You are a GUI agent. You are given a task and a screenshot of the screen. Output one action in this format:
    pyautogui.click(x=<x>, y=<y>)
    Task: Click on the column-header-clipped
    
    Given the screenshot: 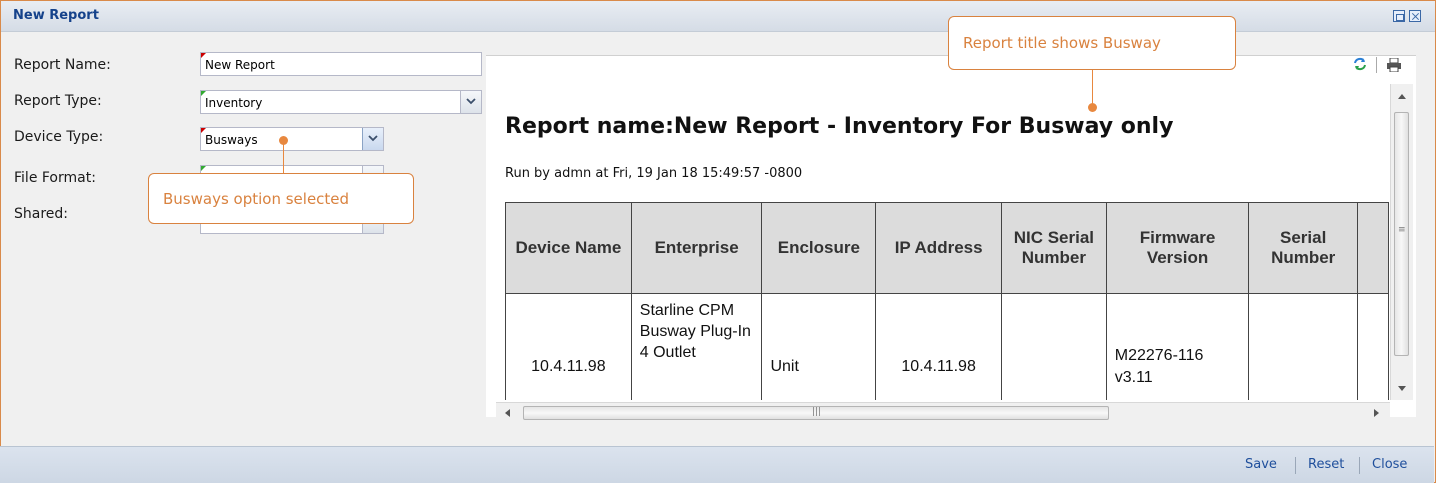 What is the action you would take?
    pyautogui.click(x=1373, y=248)
    